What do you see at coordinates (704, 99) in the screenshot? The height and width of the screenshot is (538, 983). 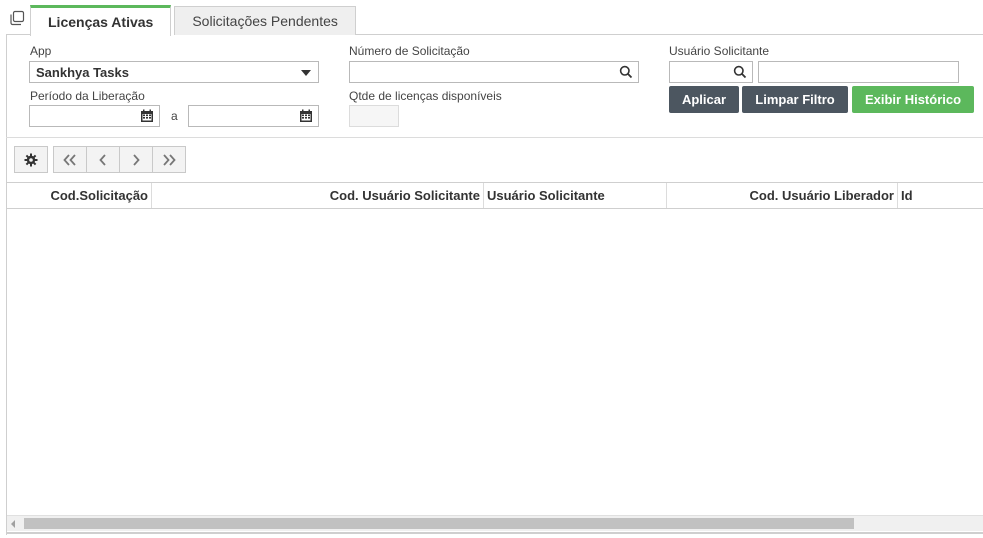 I see `apply-button: Aplicar` at bounding box center [704, 99].